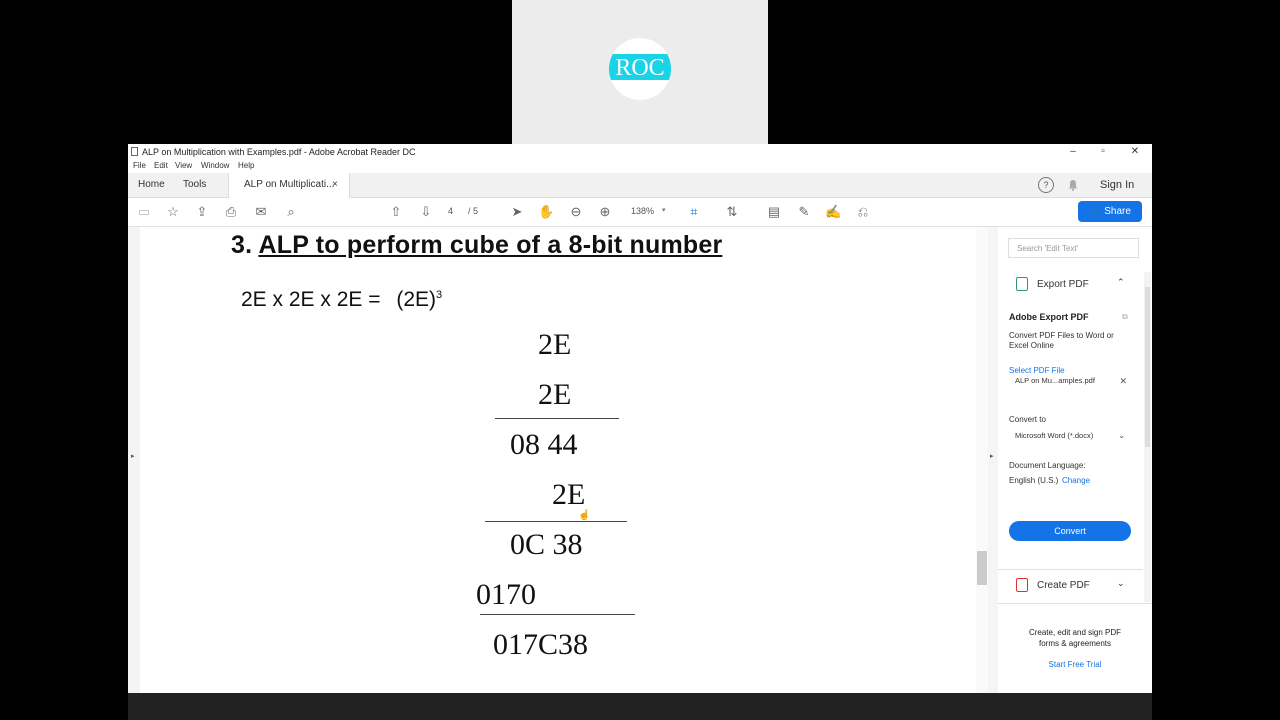 This screenshot has width=1280, height=720. I want to click on expand-chevron-icon: ⌄, so click(1121, 583).